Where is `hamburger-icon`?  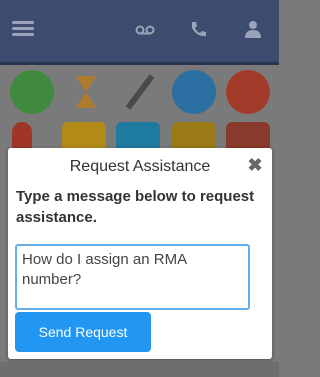
hamburger-icon is located at coordinates (23, 29).